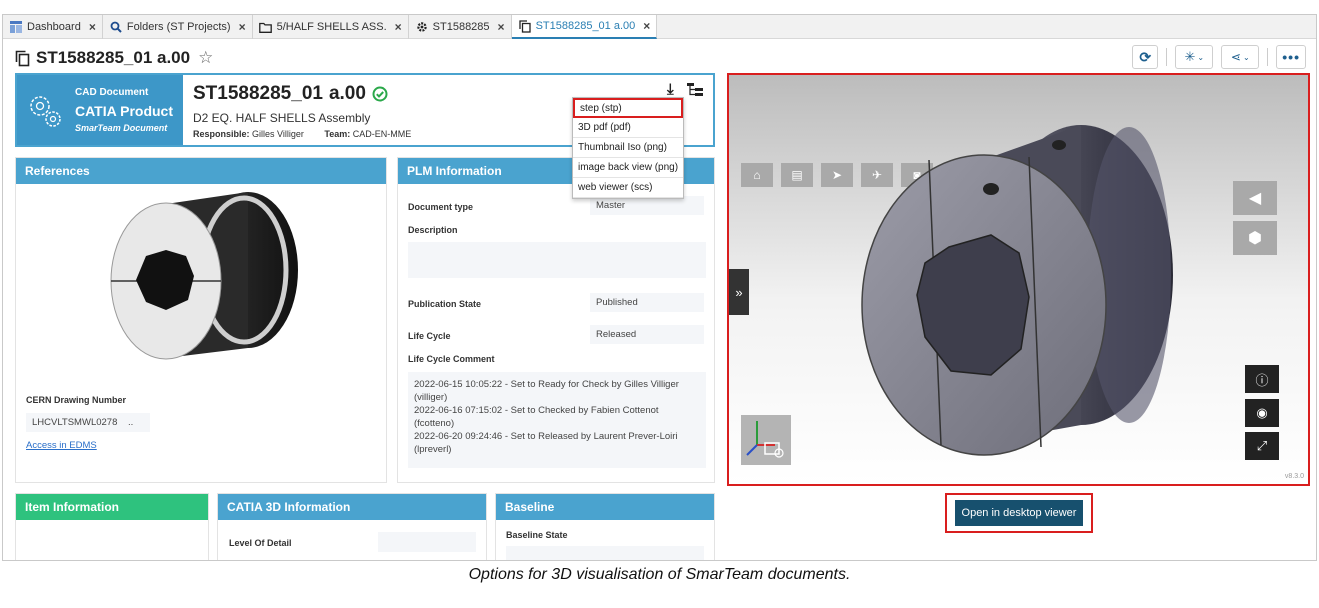 The width and height of the screenshot is (1319, 608). What do you see at coordinates (282, 118) in the screenshot?
I see `document-subtitle: D2 EQ. HALF SHELLS Assembly` at bounding box center [282, 118].